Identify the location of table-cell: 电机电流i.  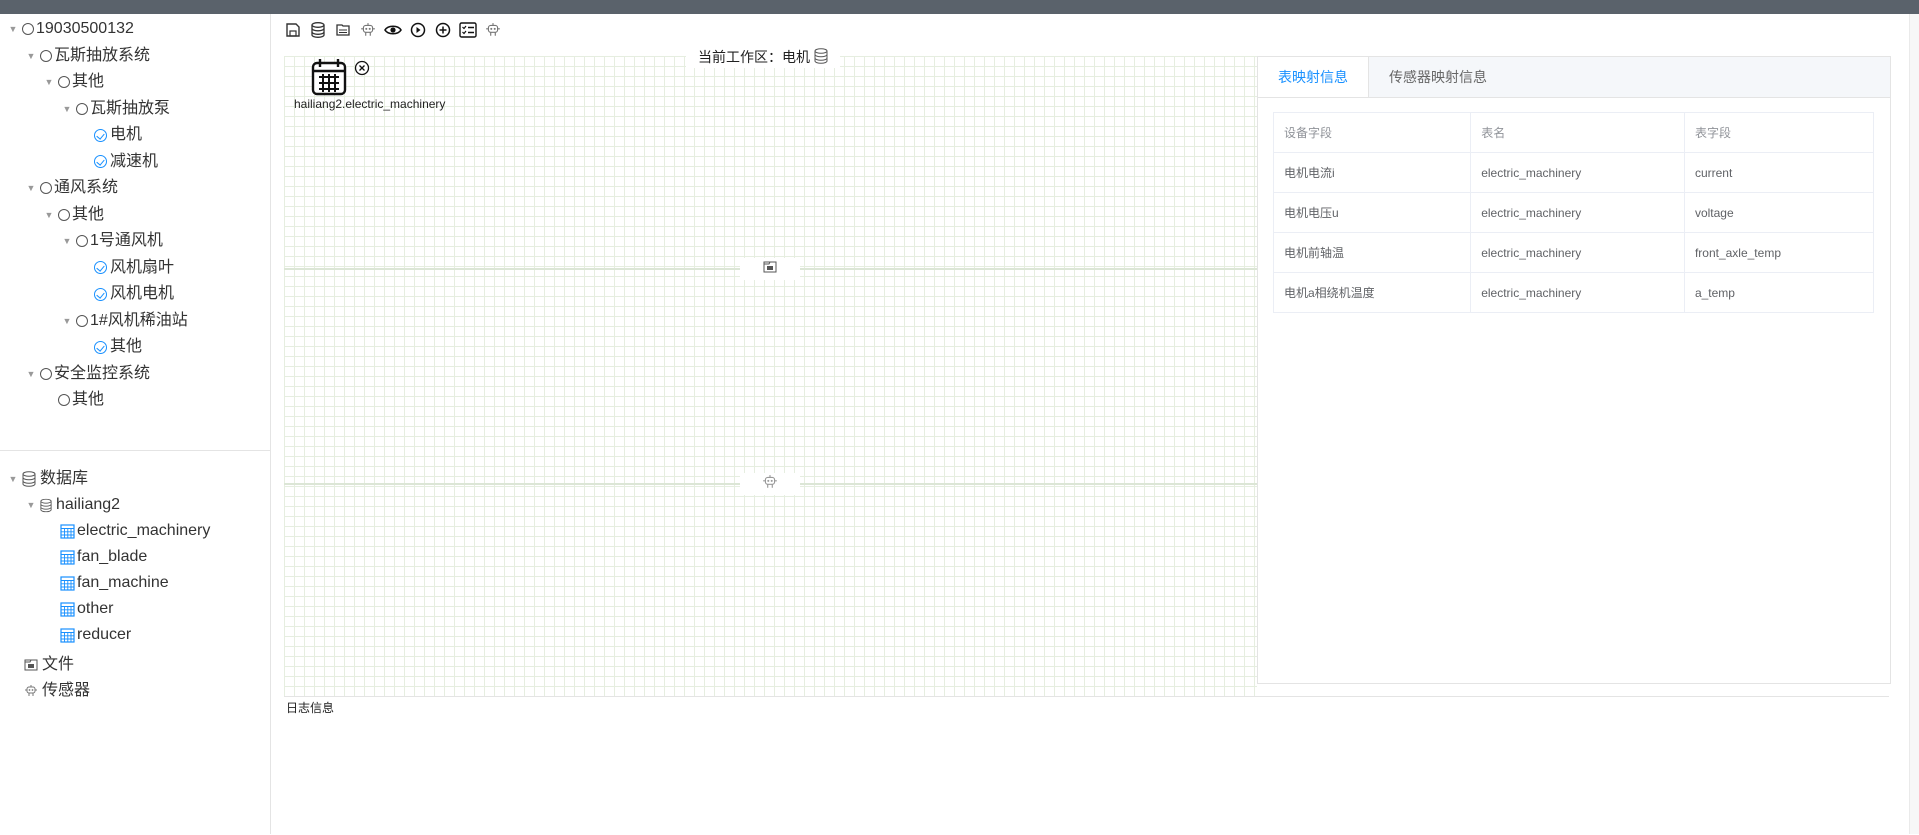
(1372, 172).